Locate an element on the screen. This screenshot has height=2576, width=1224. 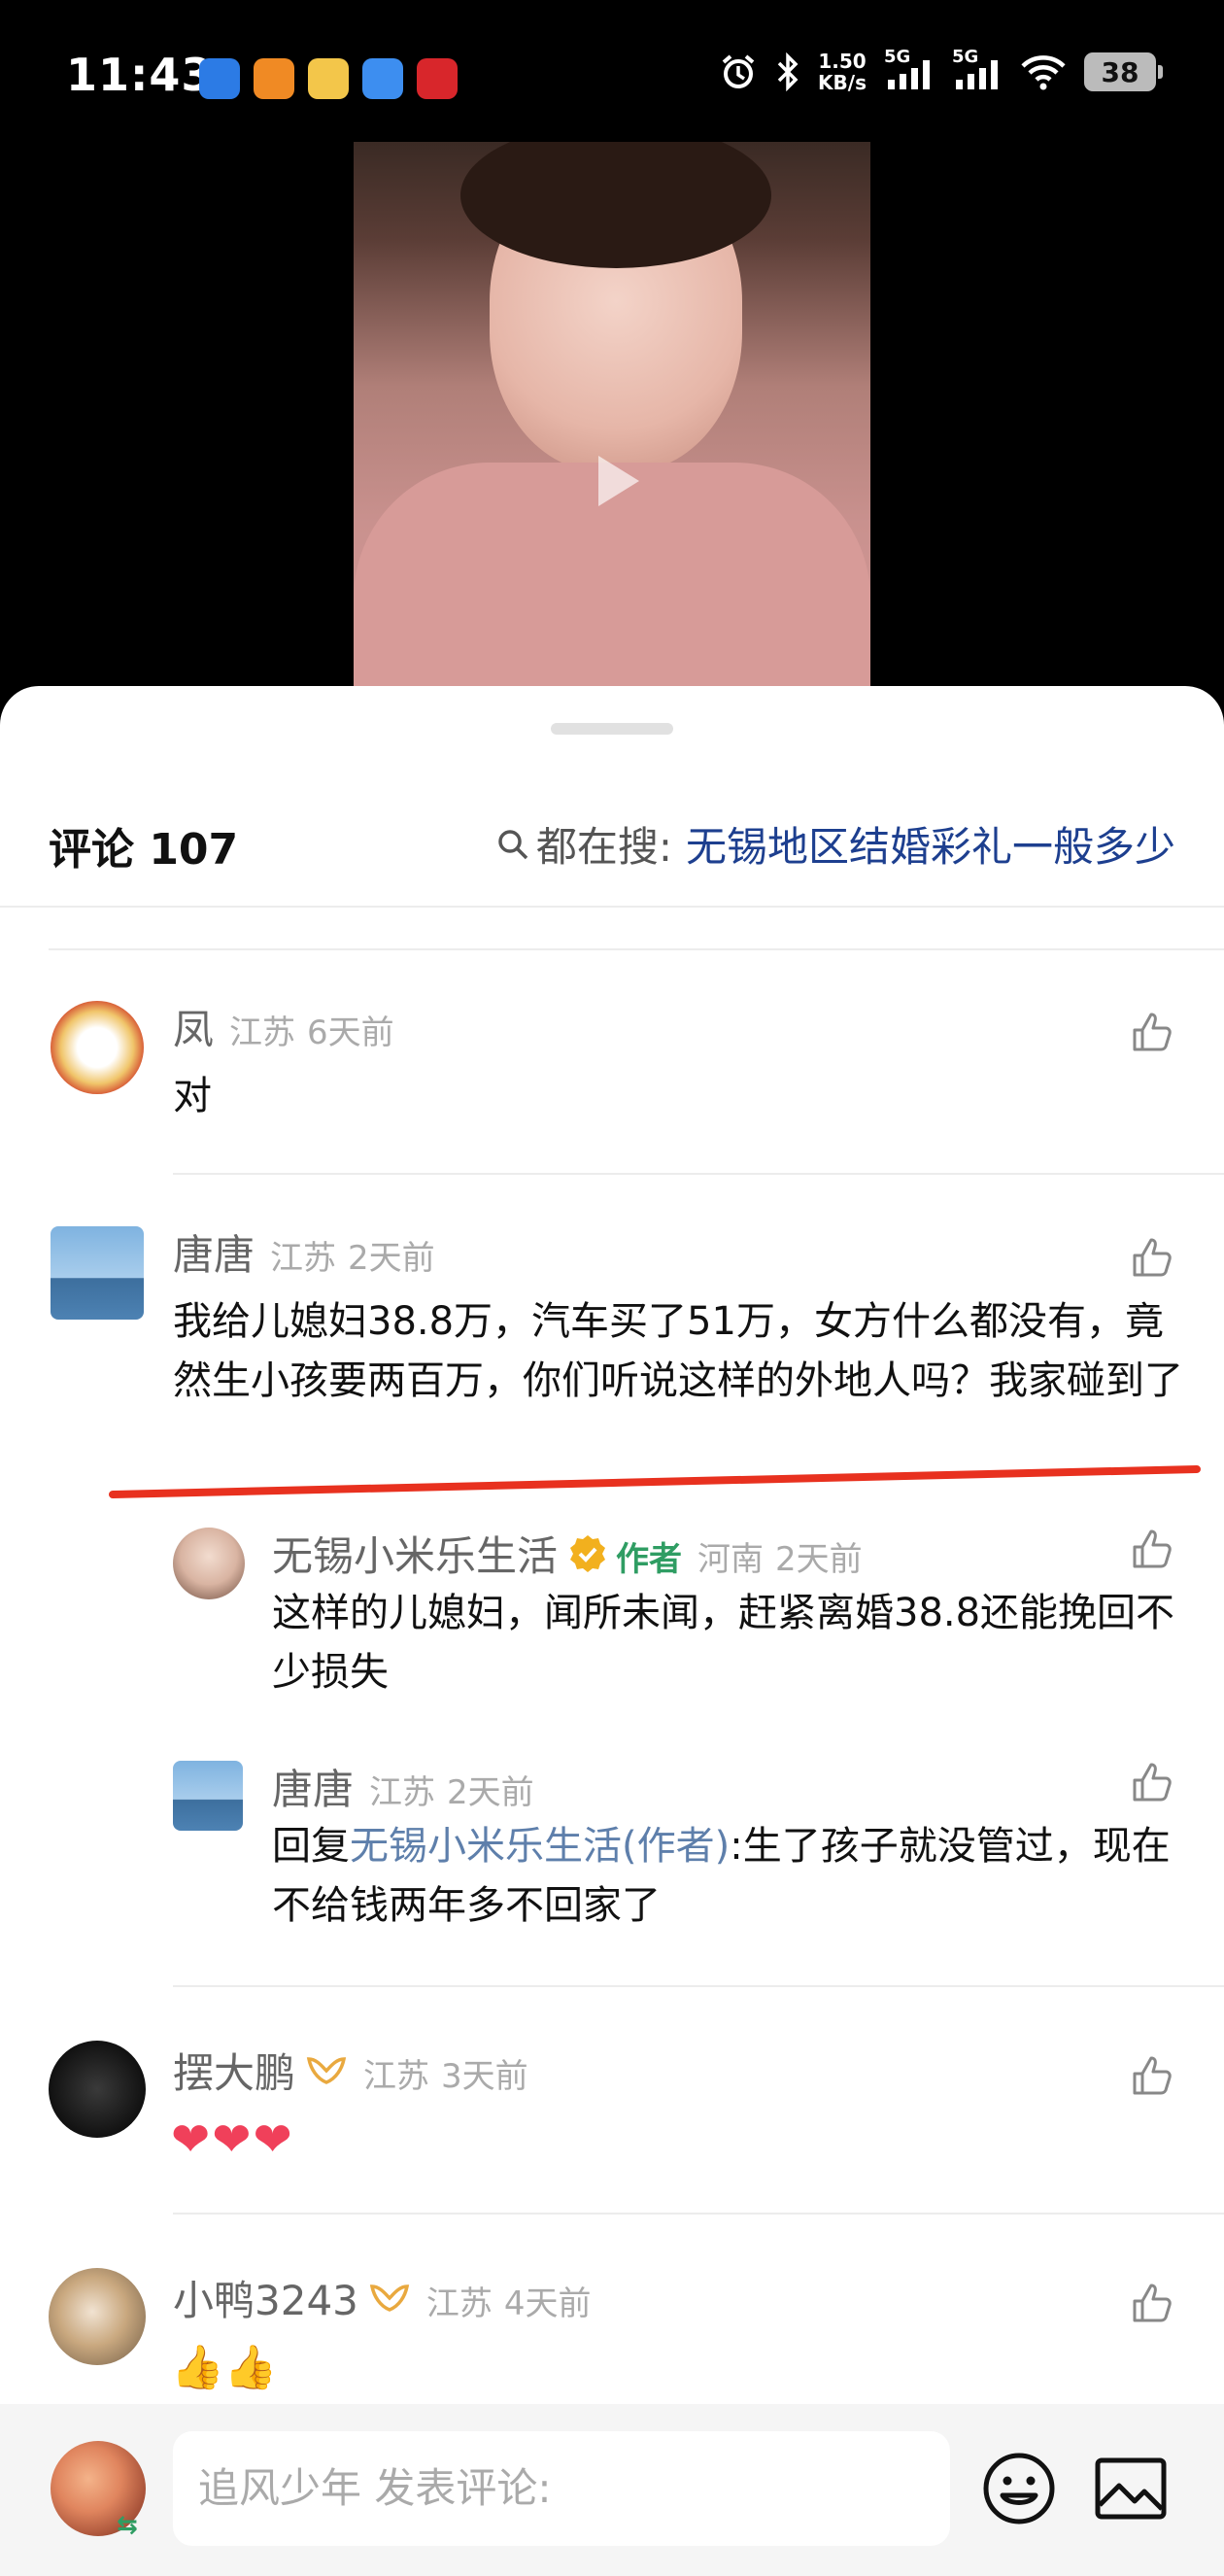
red-underline-mark is located at coordinates (655, 1481).